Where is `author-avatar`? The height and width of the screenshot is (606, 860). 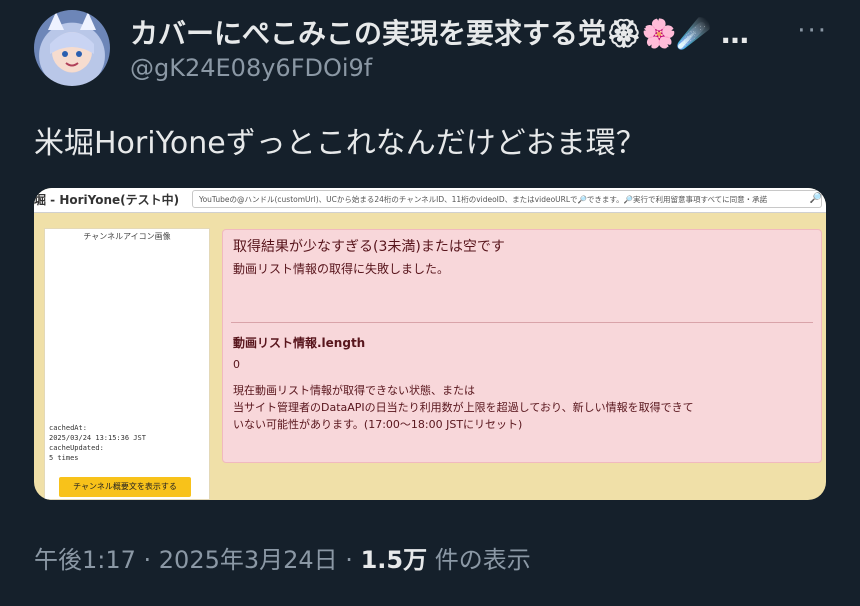
author-avatar is located at coordinates (72, 48).